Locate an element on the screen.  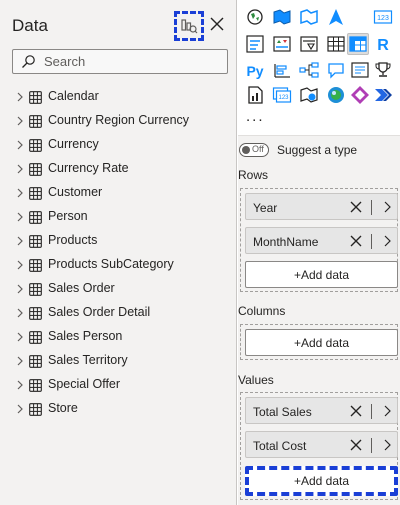
table-row: Customer is located at coordinates (118, 193).